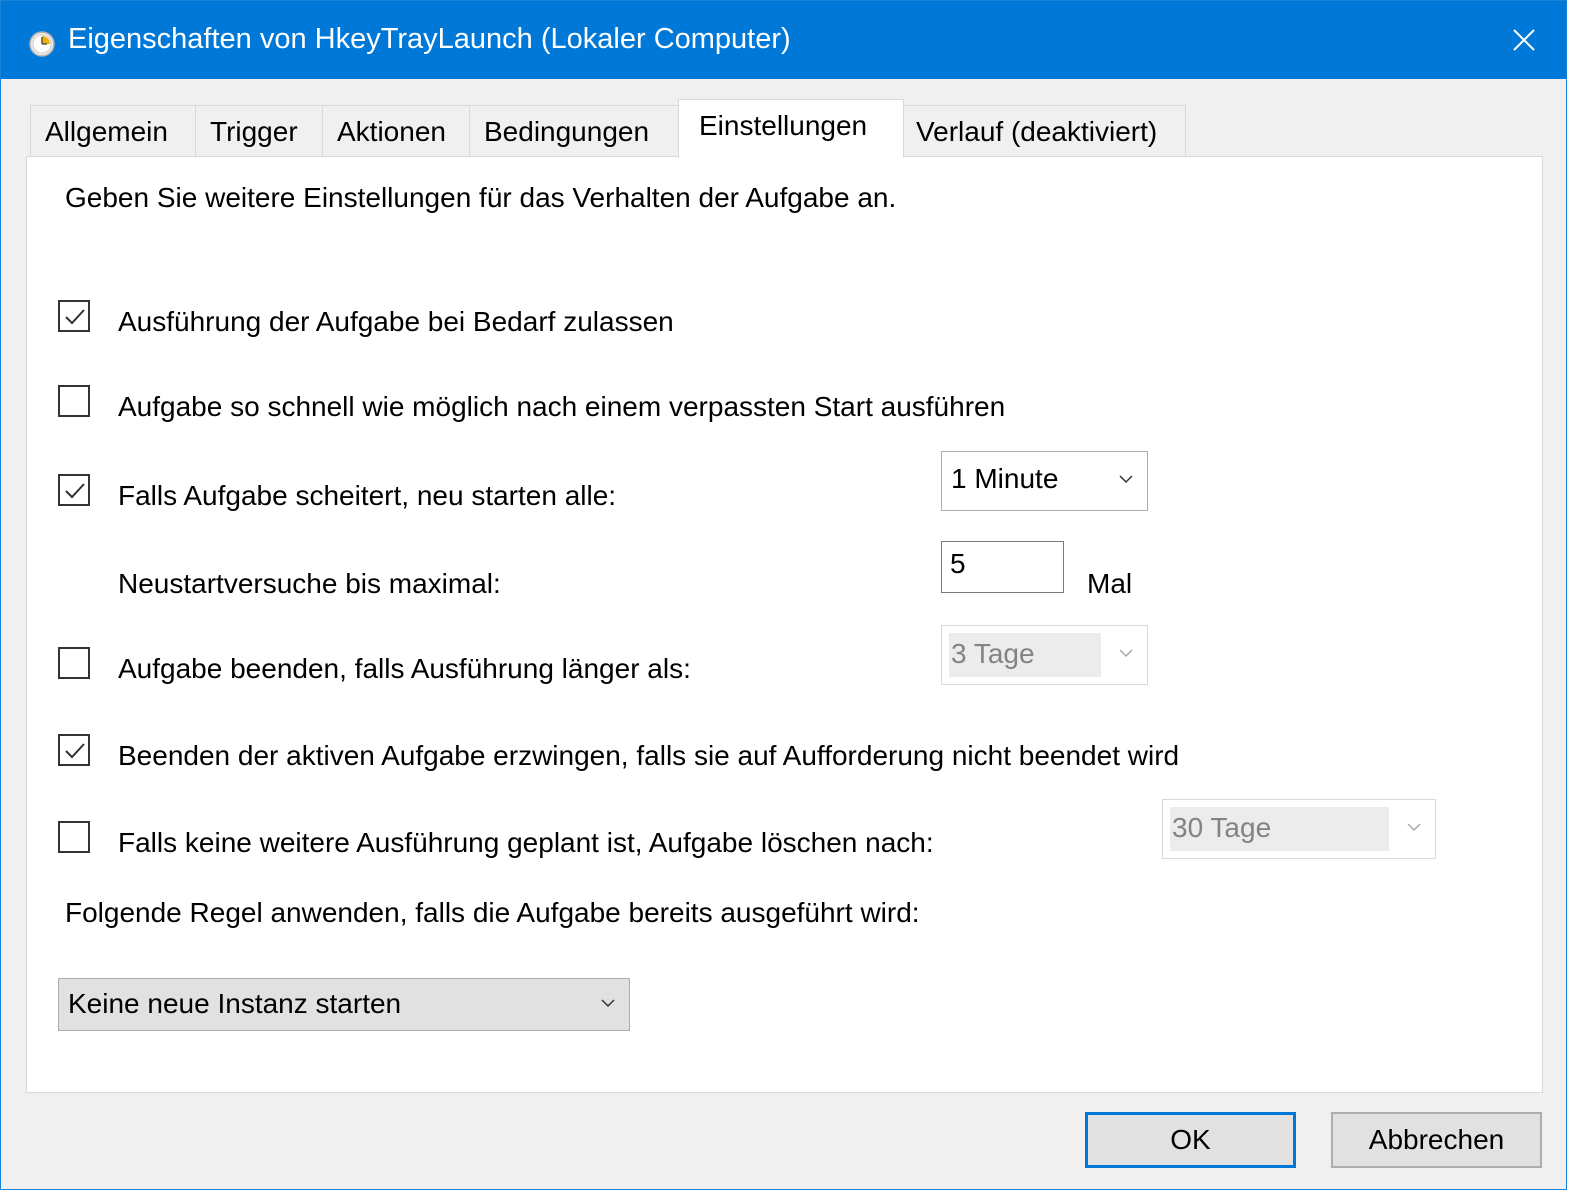 The height and width of the screenshot is (1200, 1579). Describe the element at coordinates (74, 316) in the screenshot. I see `allow-on-demand-checkbox` at that location.